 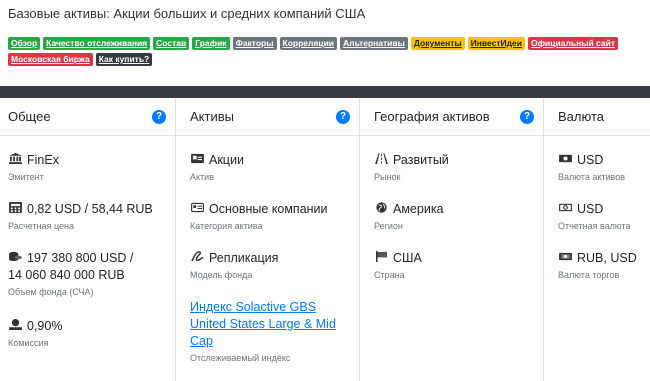 I want to click on trade-currency-value: RUB, USD, so click(x=607, y=258).